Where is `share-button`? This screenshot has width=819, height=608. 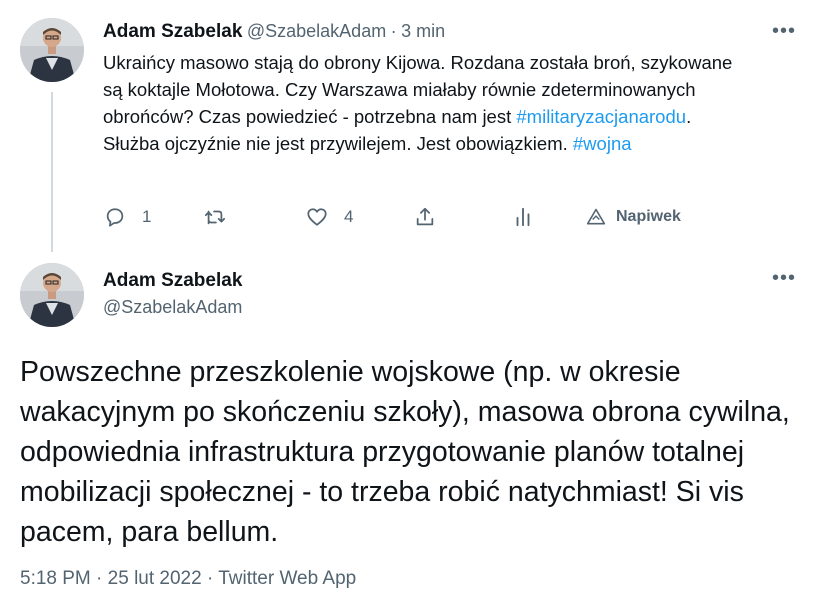
share-button is located at coordinates (425, 217).